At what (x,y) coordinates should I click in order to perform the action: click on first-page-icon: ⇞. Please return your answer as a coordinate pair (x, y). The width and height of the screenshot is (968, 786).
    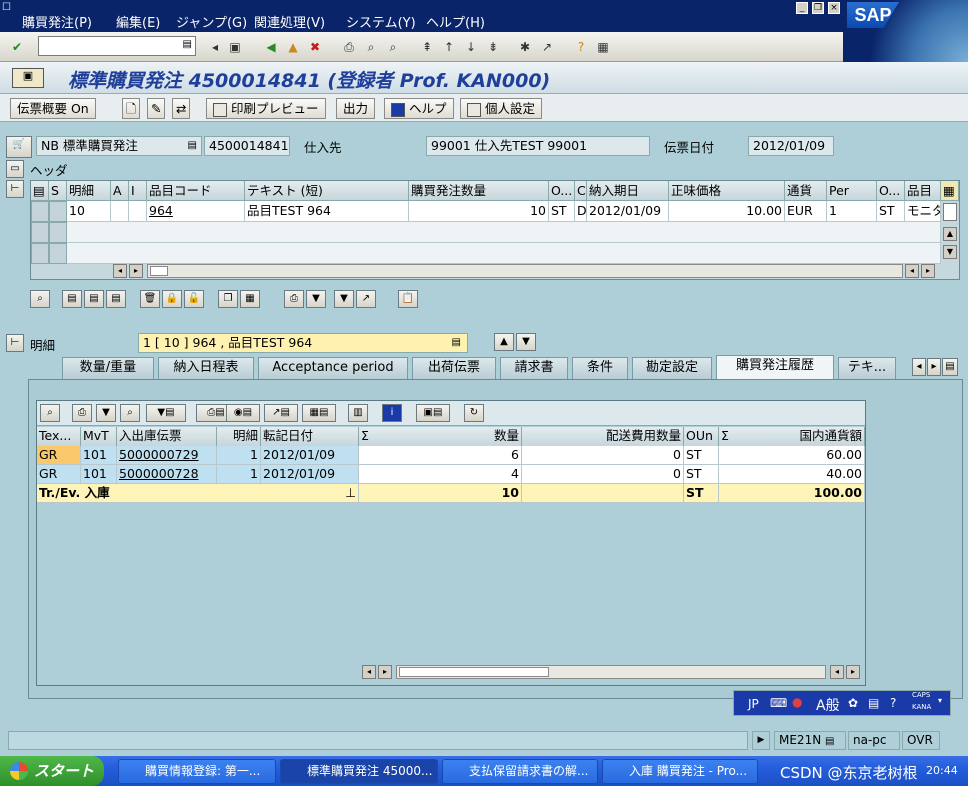
    Looking at the image, I should click on (427, 47).